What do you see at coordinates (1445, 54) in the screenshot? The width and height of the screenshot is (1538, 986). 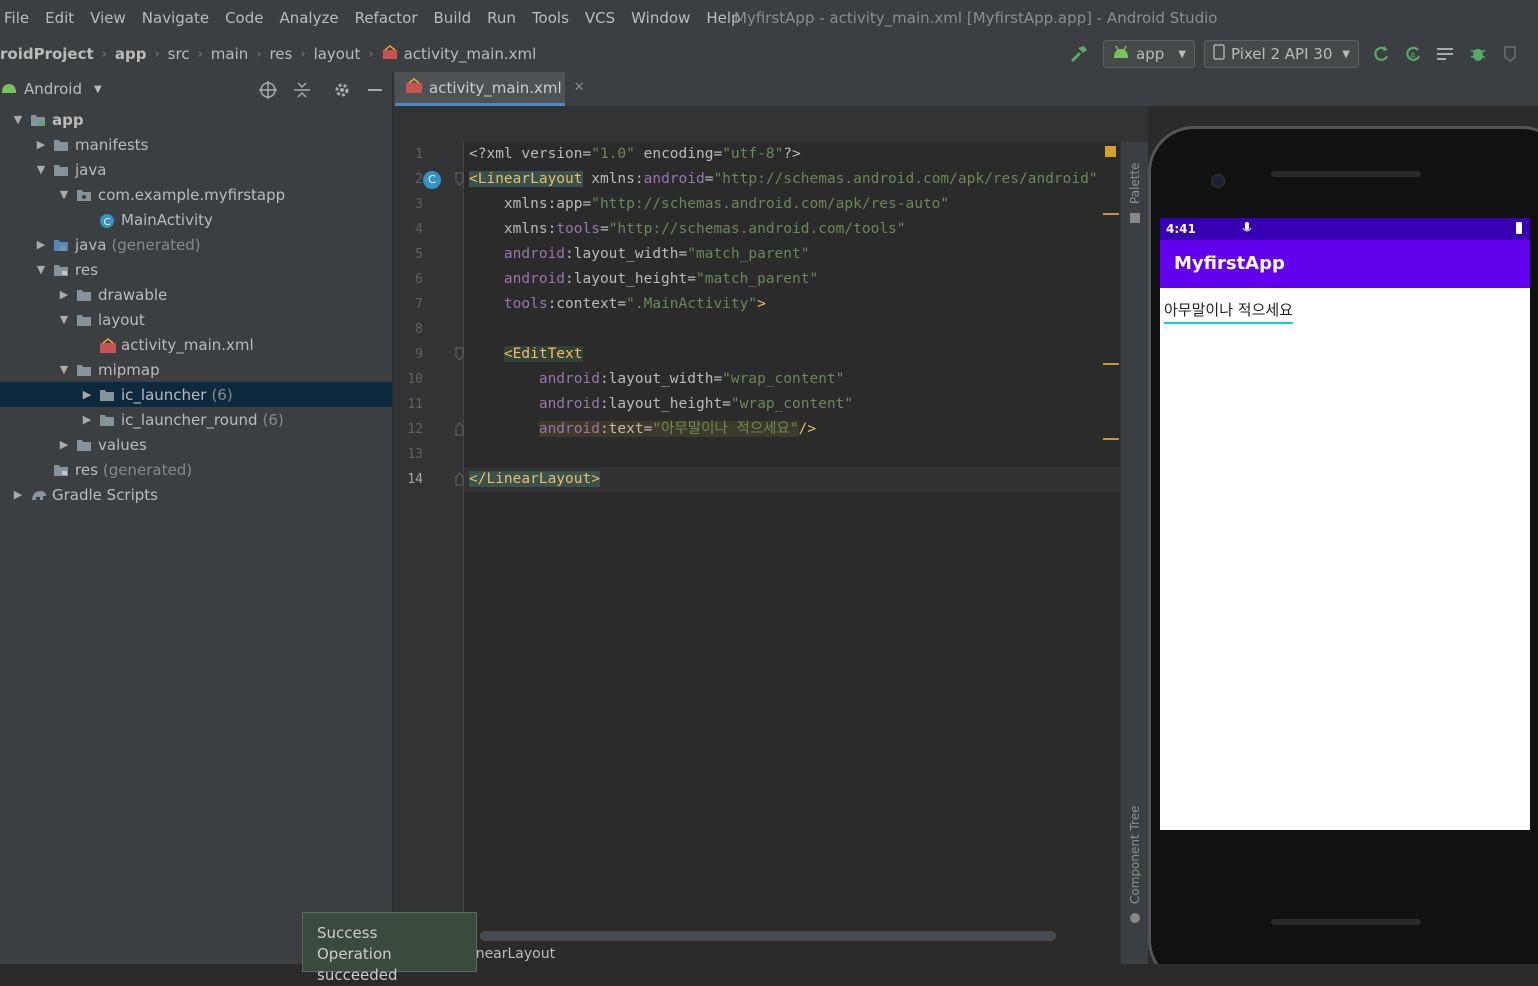 I see `logcat-icon` at bounding box center [1445, 54].